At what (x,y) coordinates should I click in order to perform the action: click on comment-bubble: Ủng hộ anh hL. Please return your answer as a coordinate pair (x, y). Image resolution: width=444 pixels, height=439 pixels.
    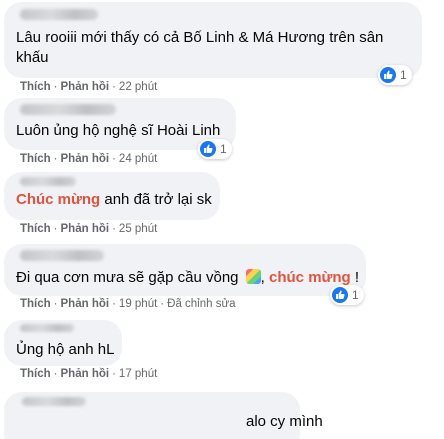
    Looking at the image, I should click on (63, 343).